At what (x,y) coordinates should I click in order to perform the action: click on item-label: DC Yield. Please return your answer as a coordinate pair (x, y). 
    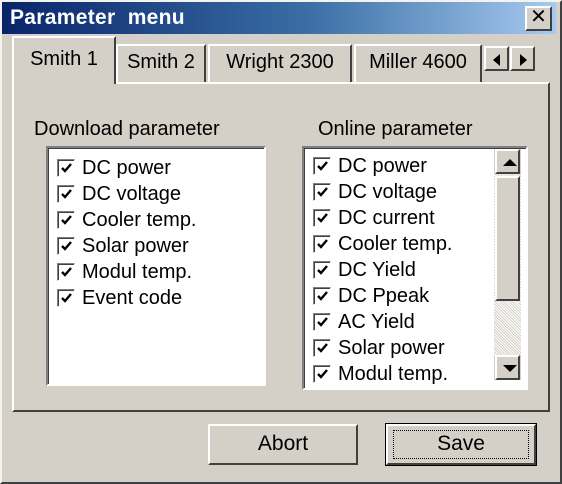
    Looking at the image, I should click on (377, 270).